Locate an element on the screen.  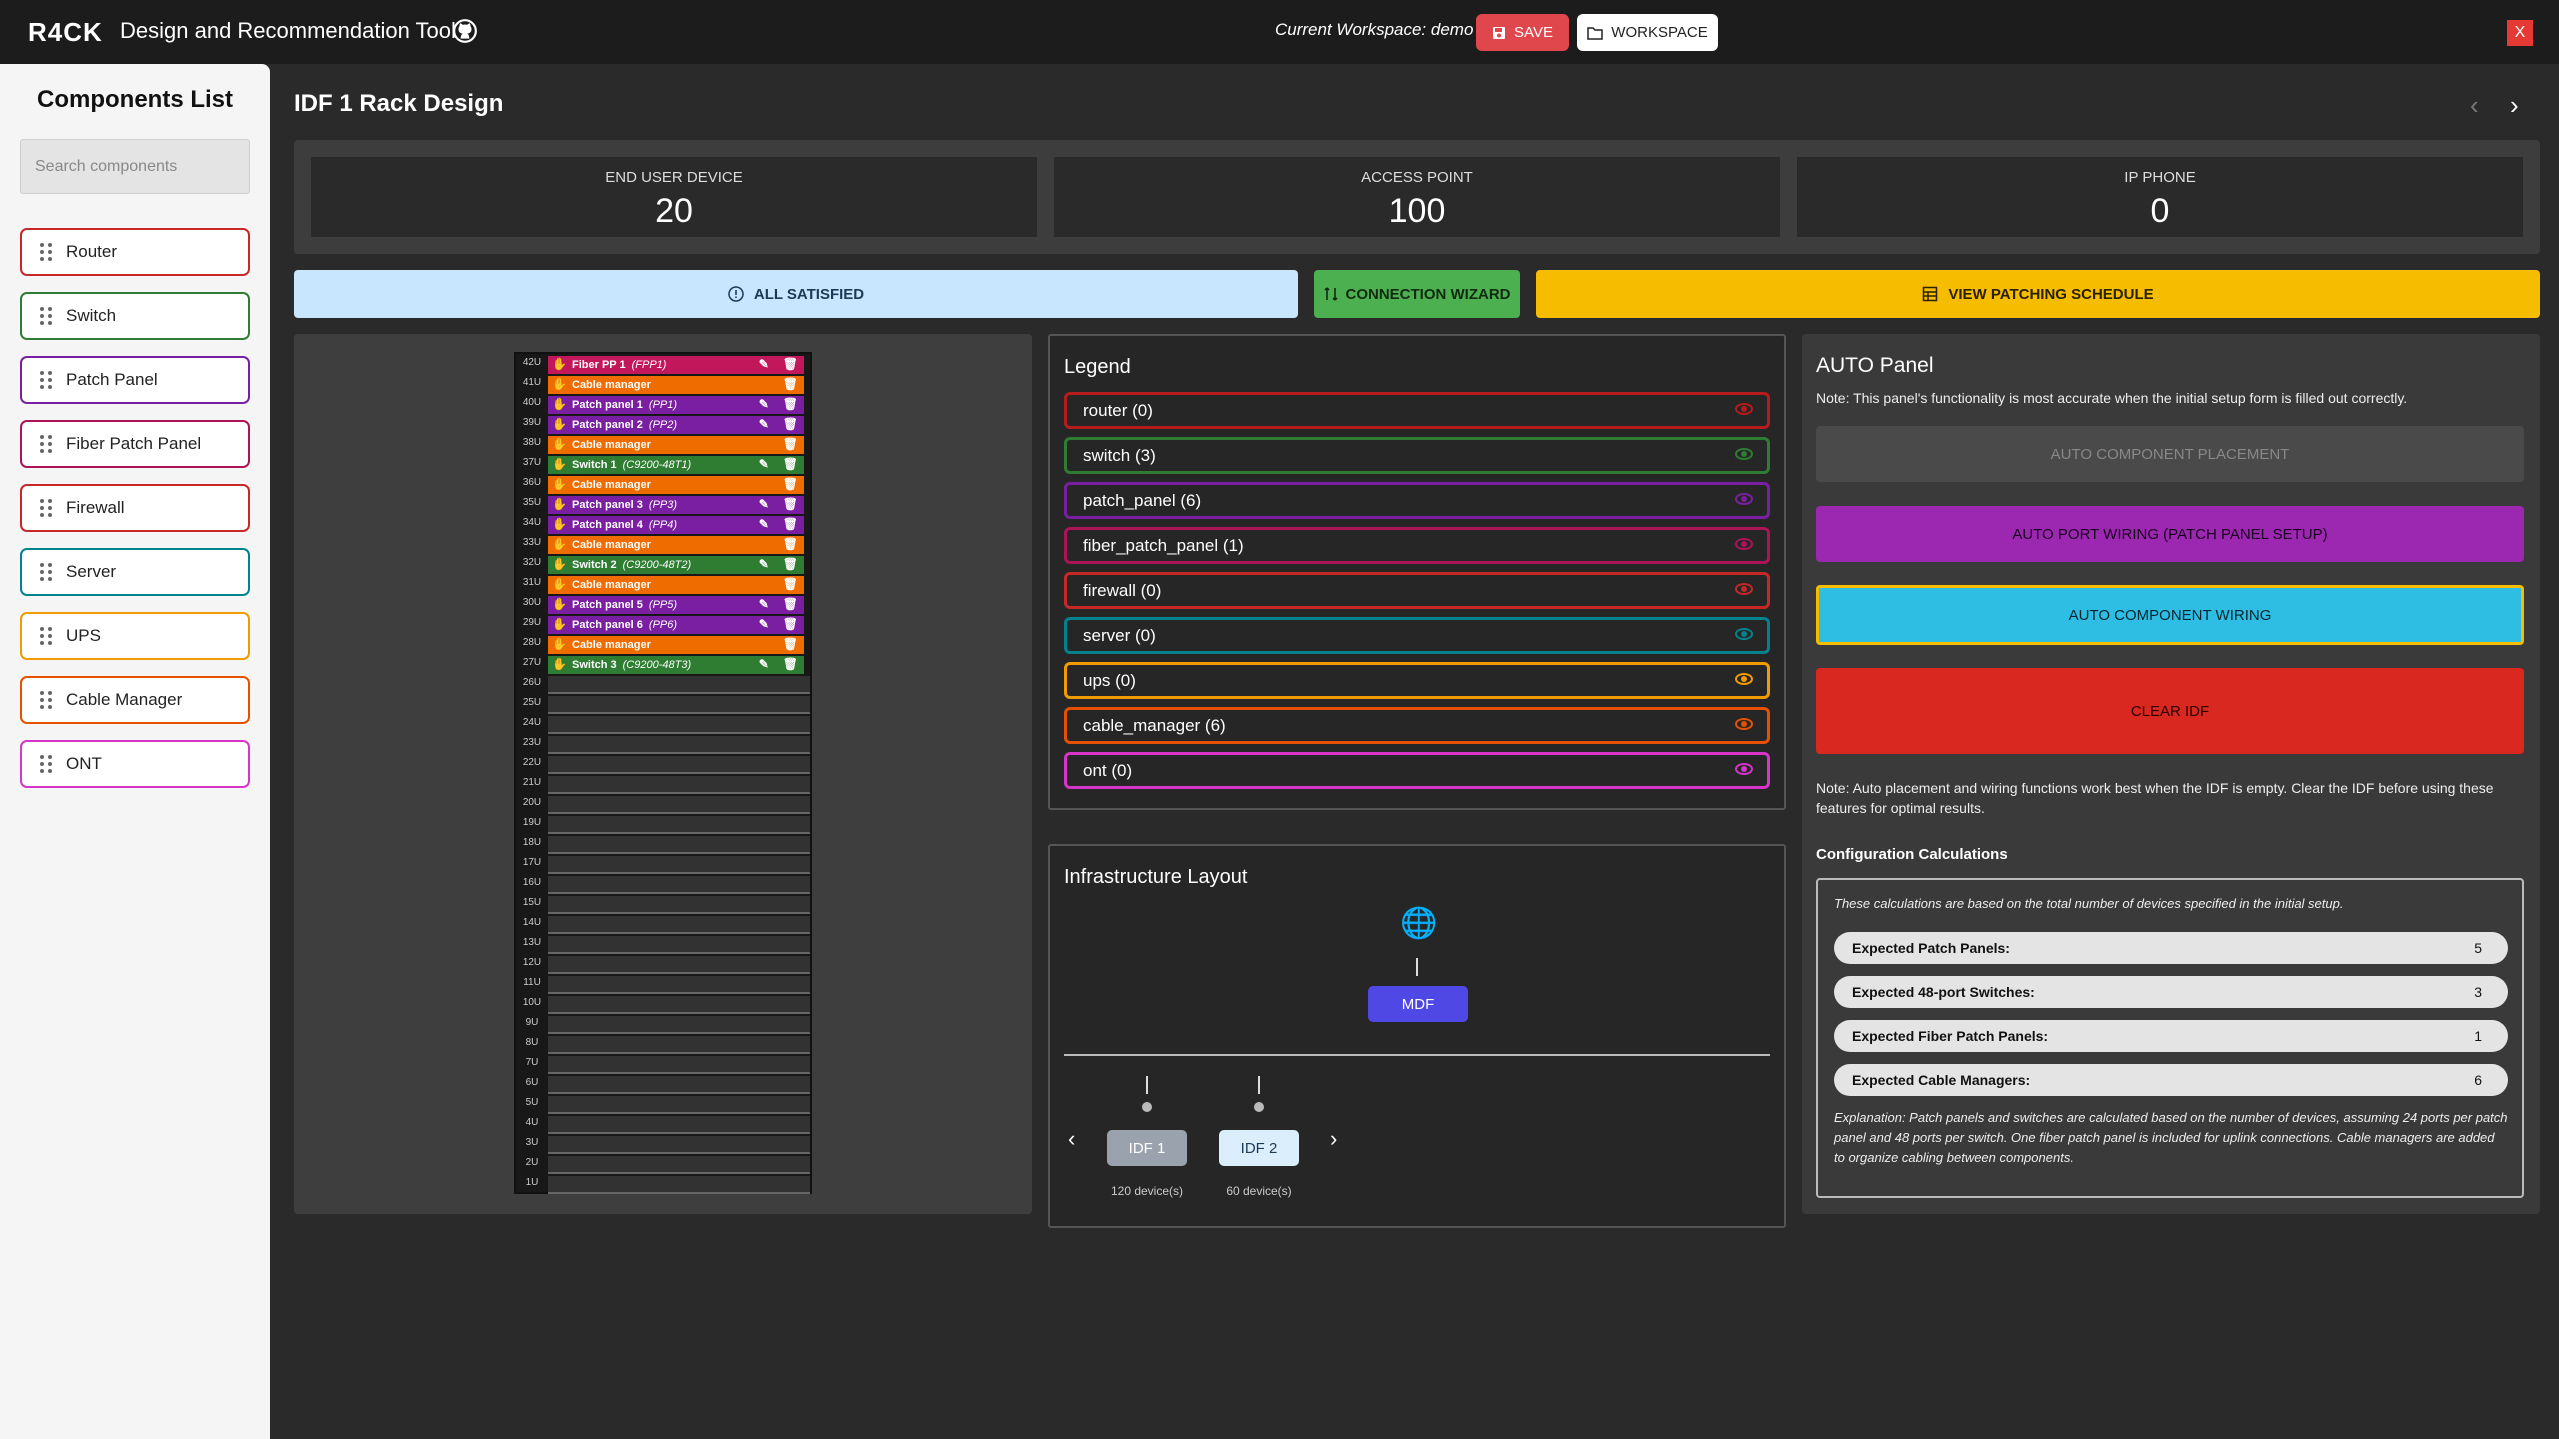
component-item: Router is located at coordinates (135, 252).